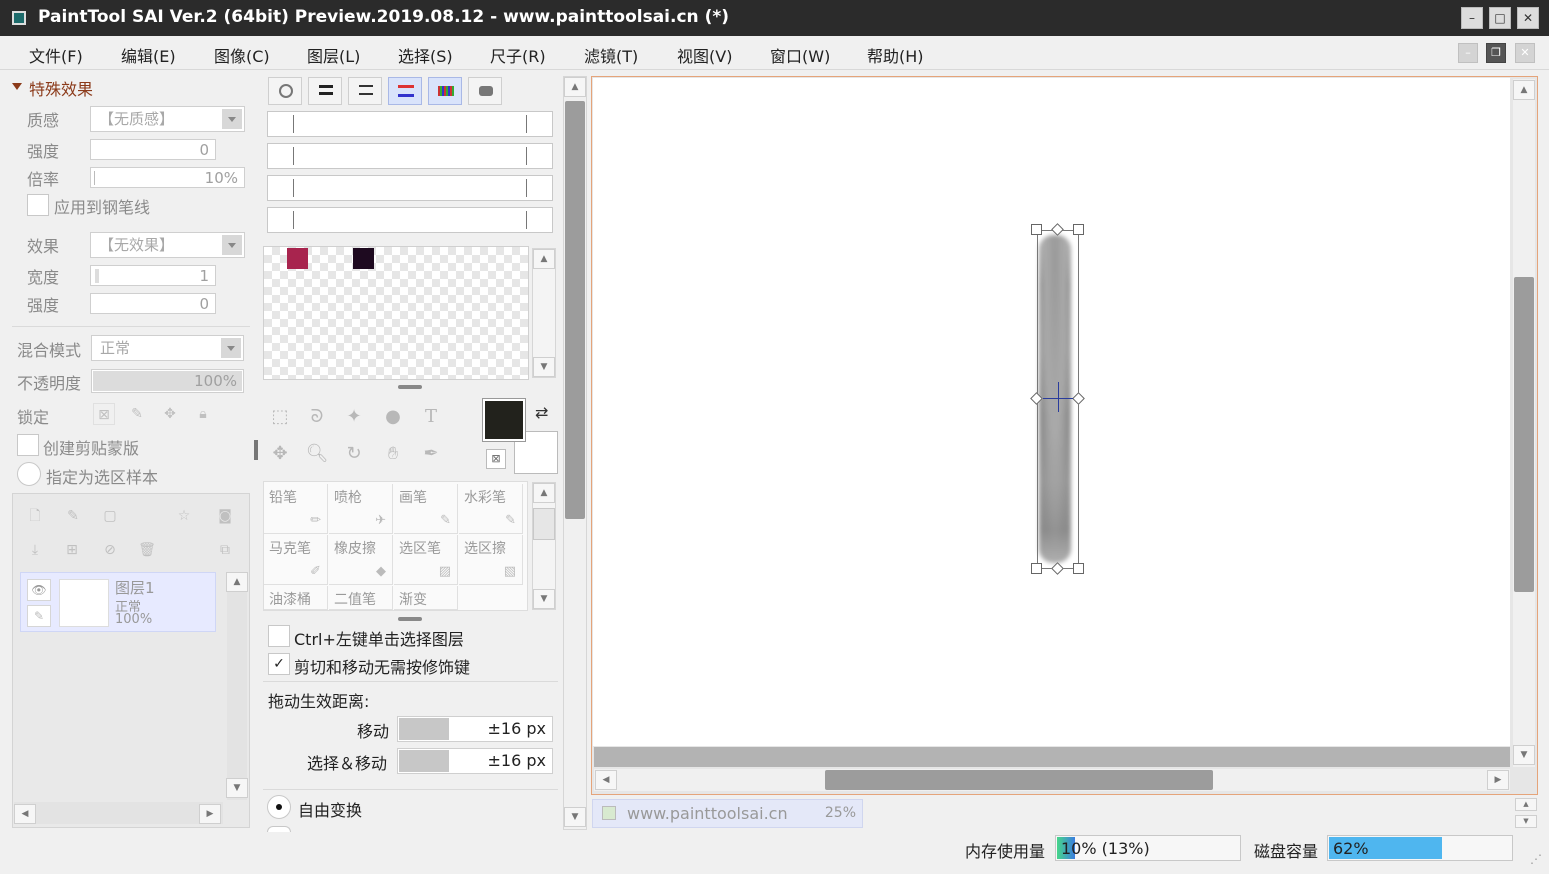 Image resolution: width=1549 pixels, height=874 pixels. Describe the element at coordinates (56, 55) in the screenshot. I see `menu-file: 文件(F)` at that location.